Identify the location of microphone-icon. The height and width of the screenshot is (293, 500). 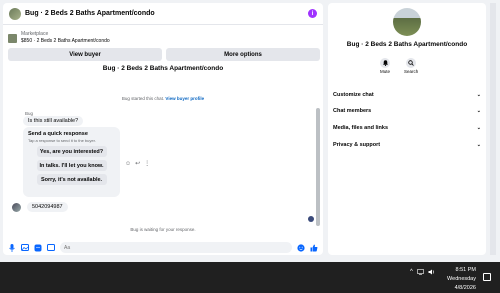
(12, 247).